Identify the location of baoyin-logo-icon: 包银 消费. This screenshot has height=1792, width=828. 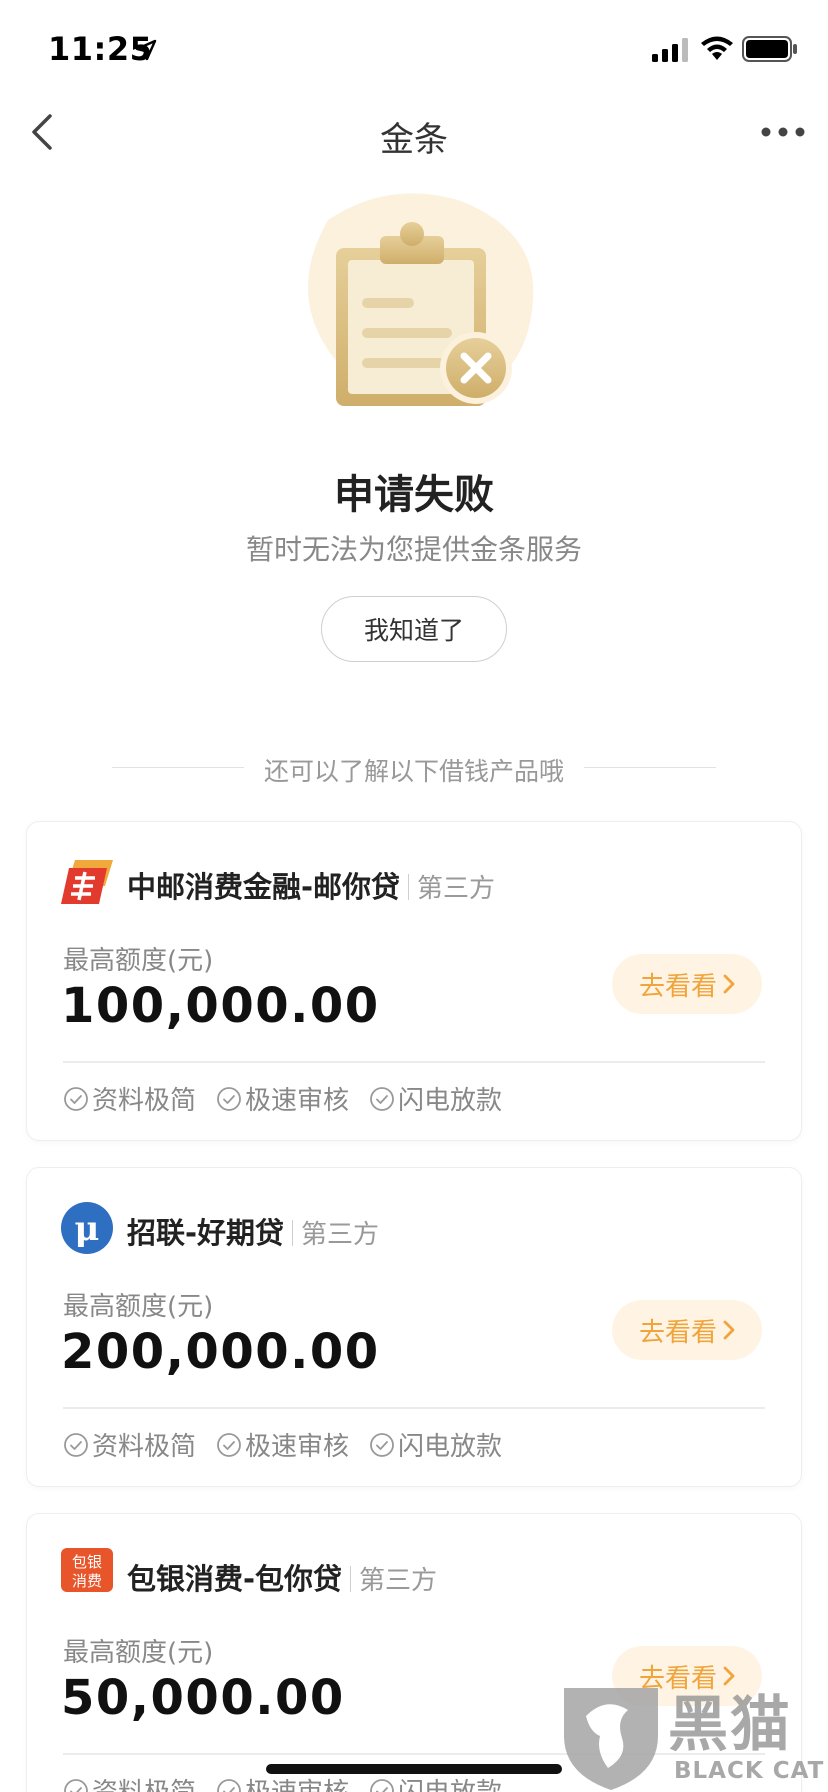
(87, 1570).